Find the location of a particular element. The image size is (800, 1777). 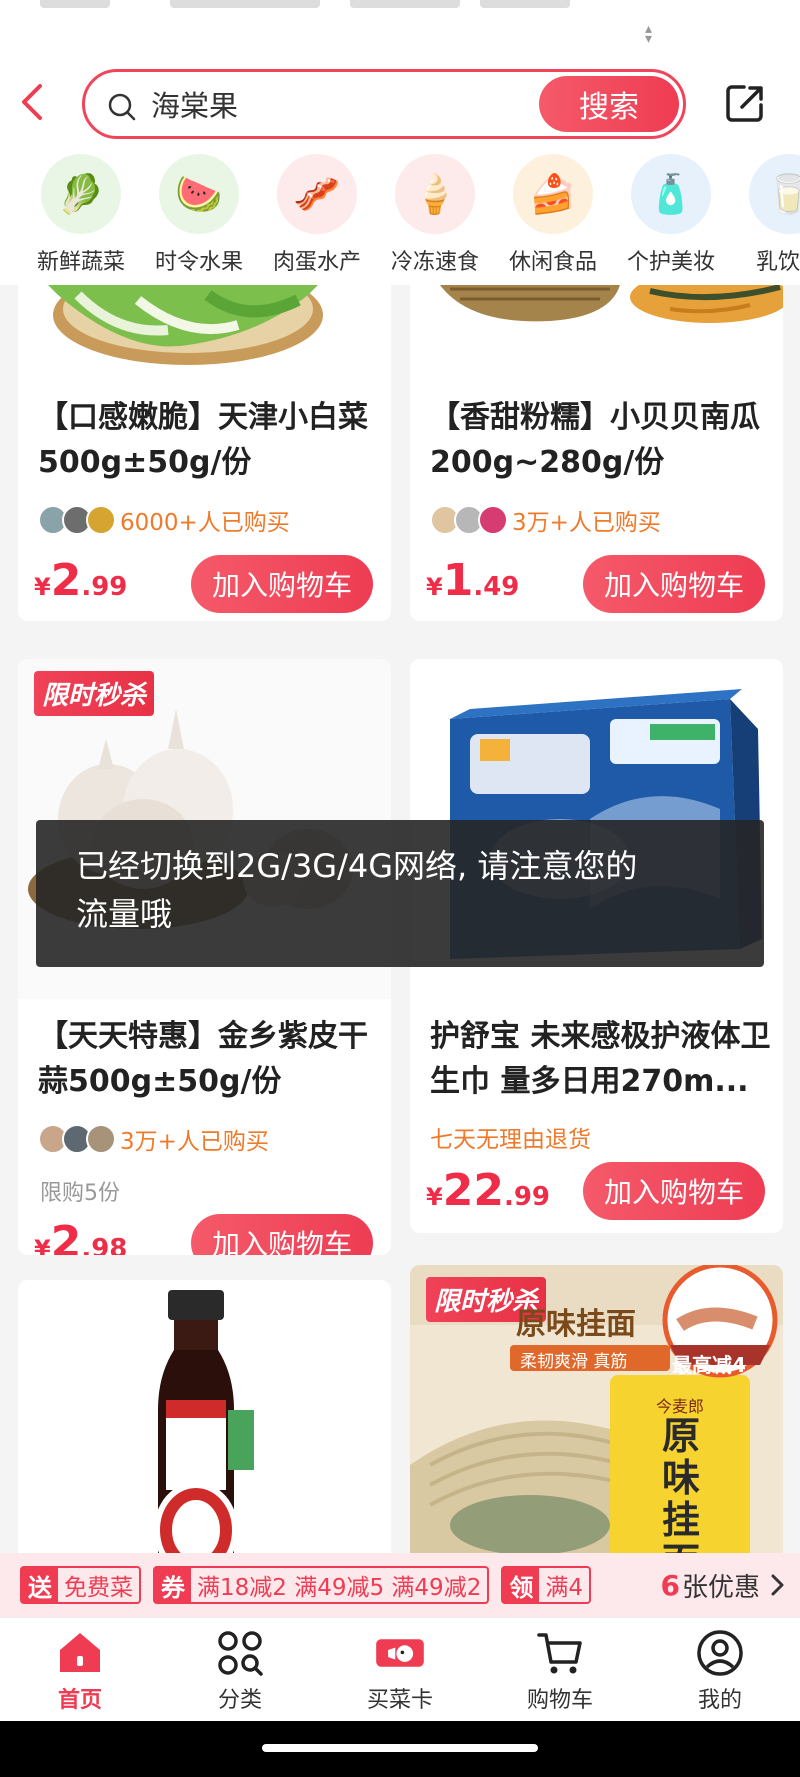

price-integer: 1 is located at coordinates (458, 580).